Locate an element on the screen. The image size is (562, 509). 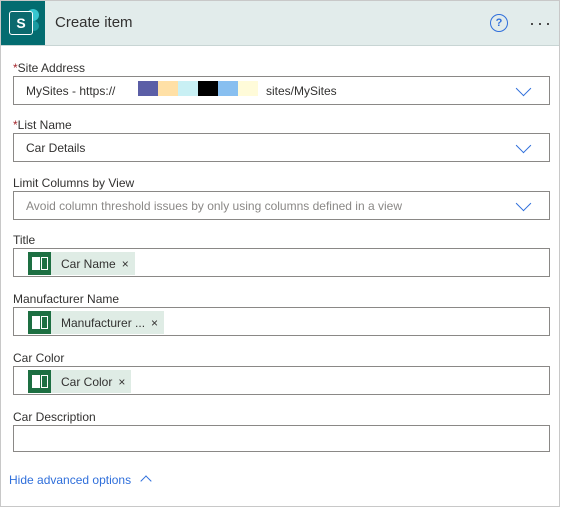
site-address-label-text: Site Address is located at coordinates (51, 68).